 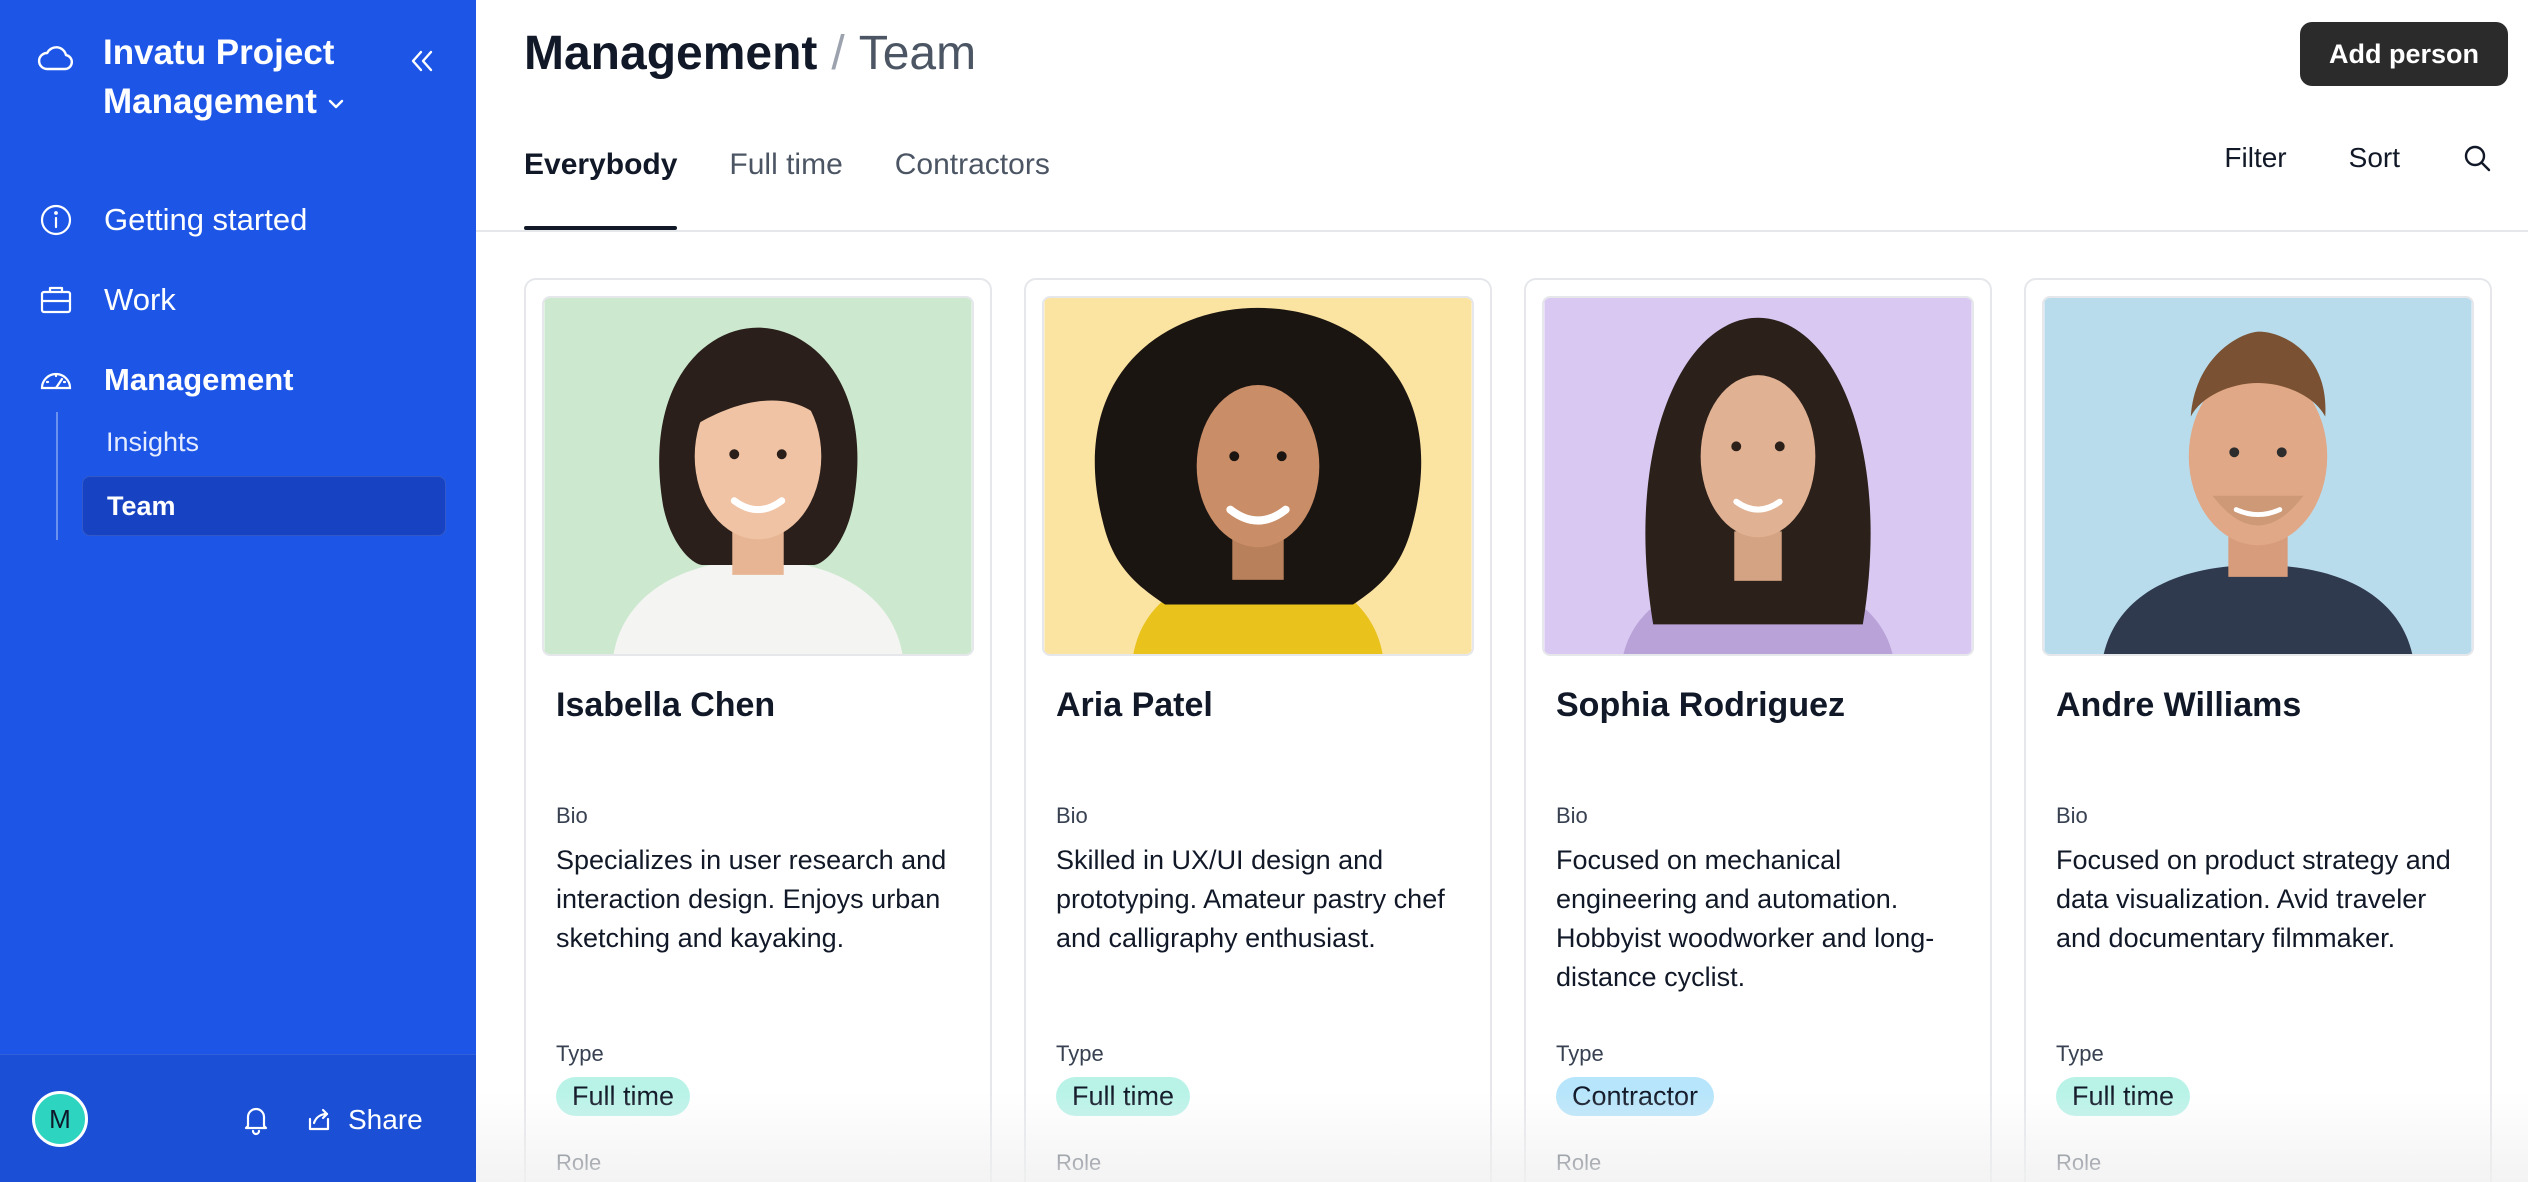 I want to click on person-name: Isabella Chen, so click(x=666, y=705).